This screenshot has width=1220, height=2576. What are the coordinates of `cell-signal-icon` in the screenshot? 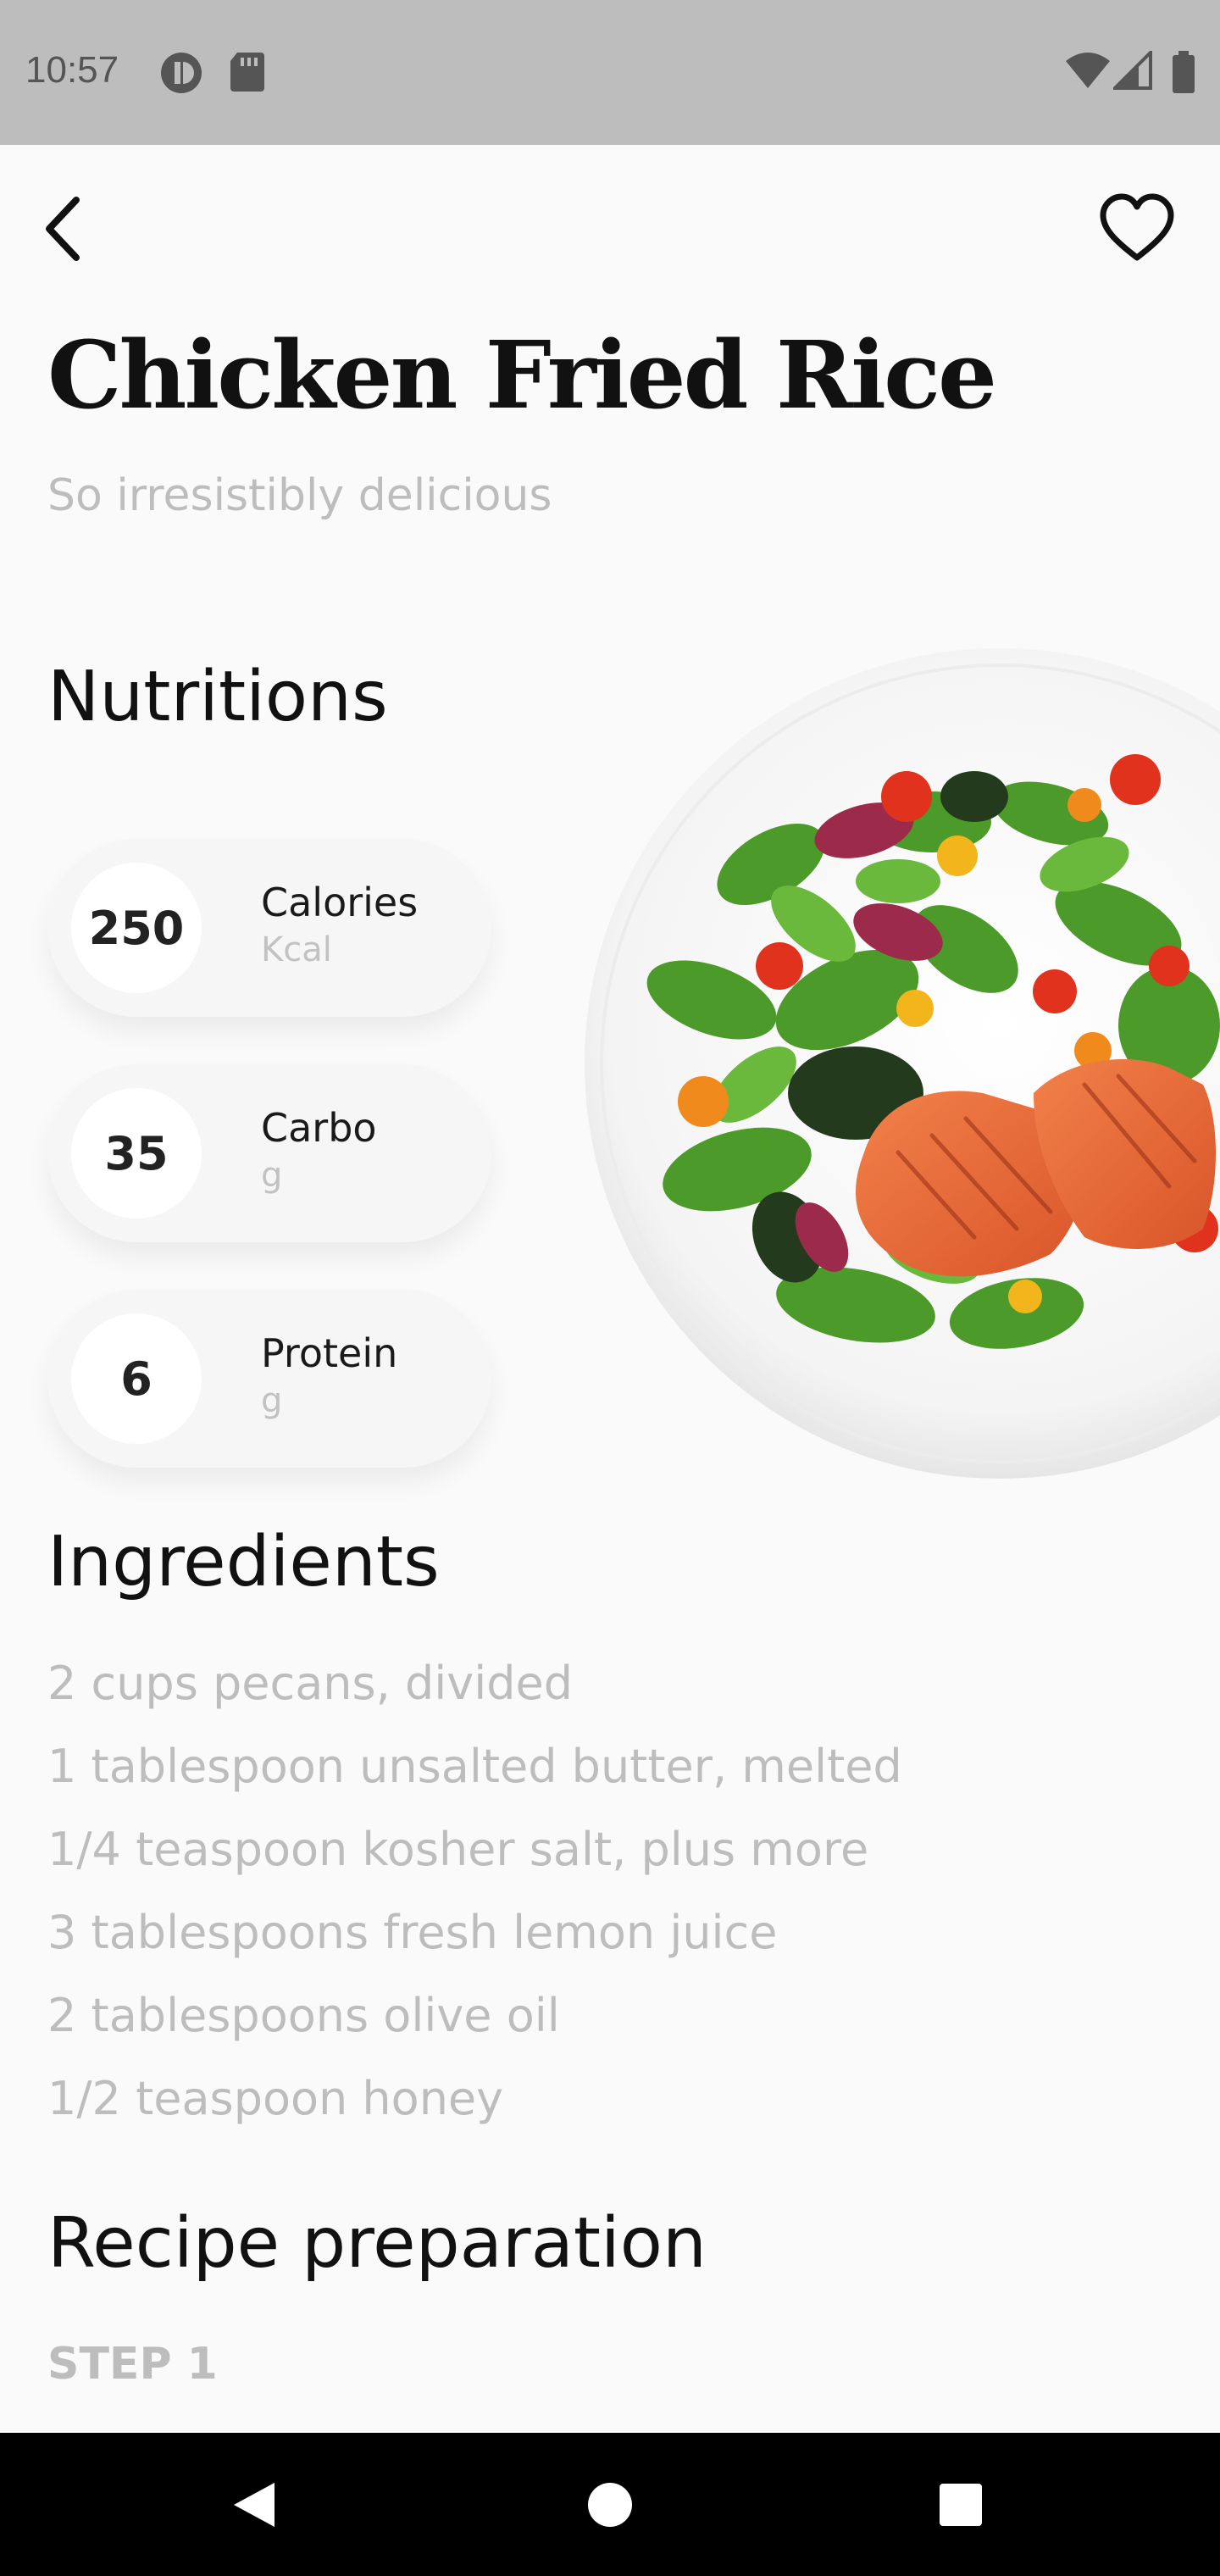 It's located at (1132, 70).